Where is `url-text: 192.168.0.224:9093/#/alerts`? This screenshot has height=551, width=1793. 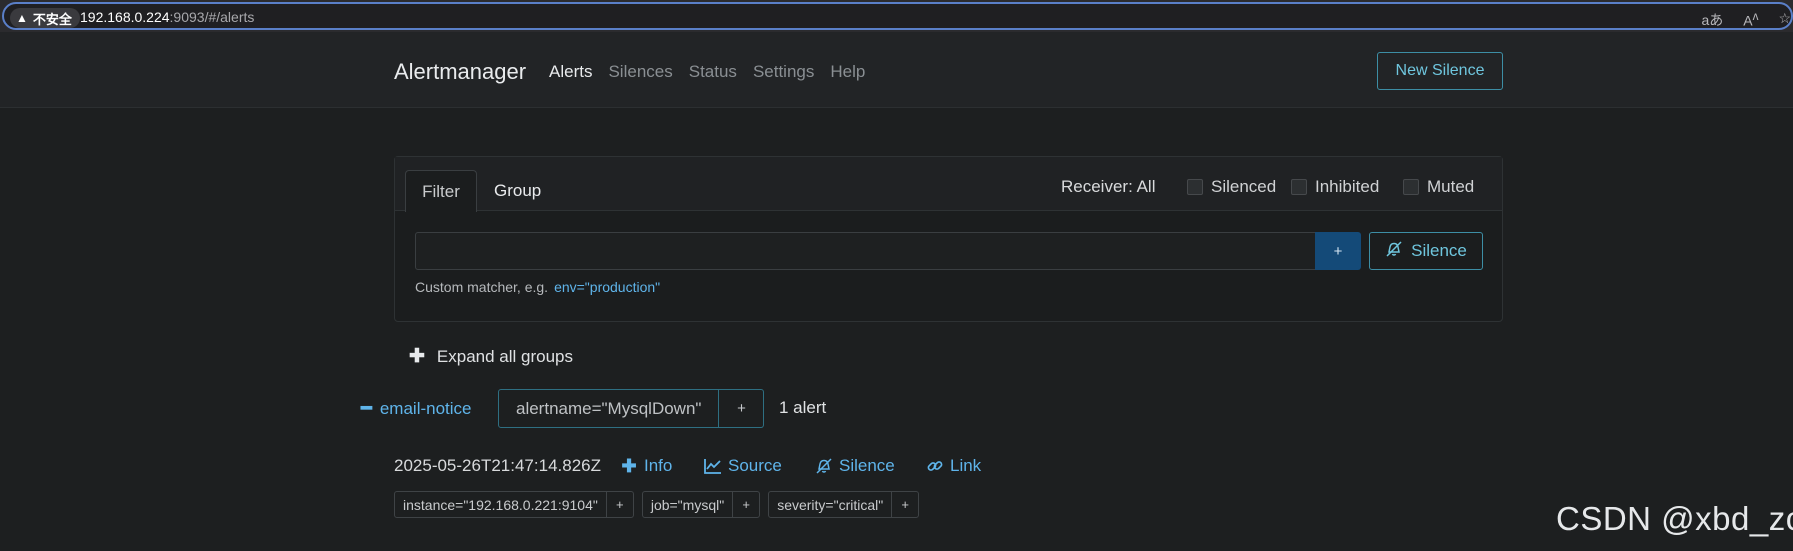
url-text: 192.168.0.224:9093/#/alerts is located at coordinates (167, 17).